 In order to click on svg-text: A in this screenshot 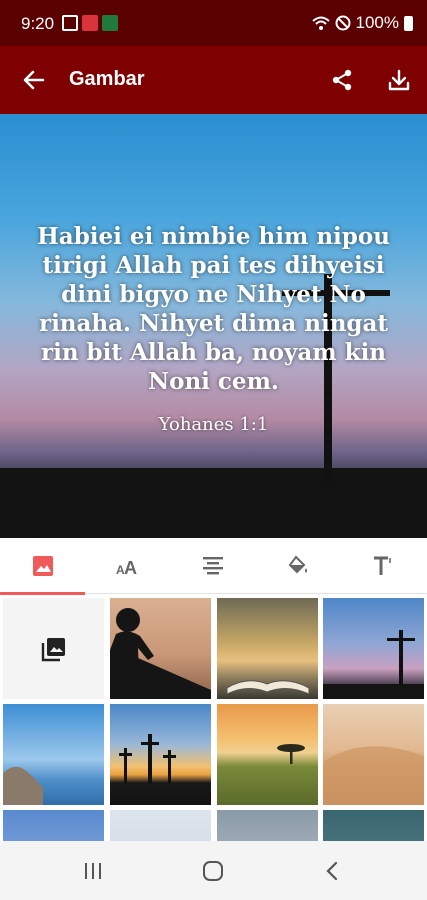, I will do `click(130, 567)`.